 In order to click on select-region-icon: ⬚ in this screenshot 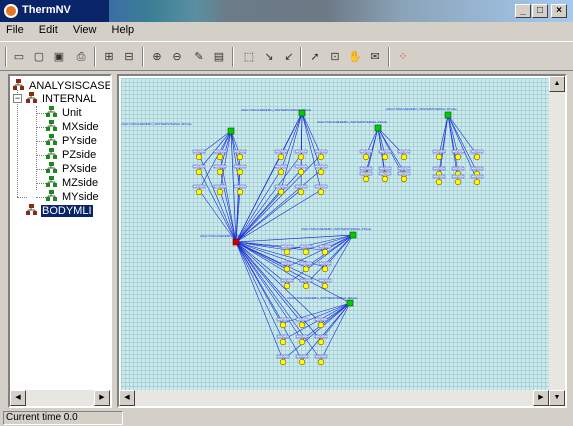, I will do `click(249, 57)`.